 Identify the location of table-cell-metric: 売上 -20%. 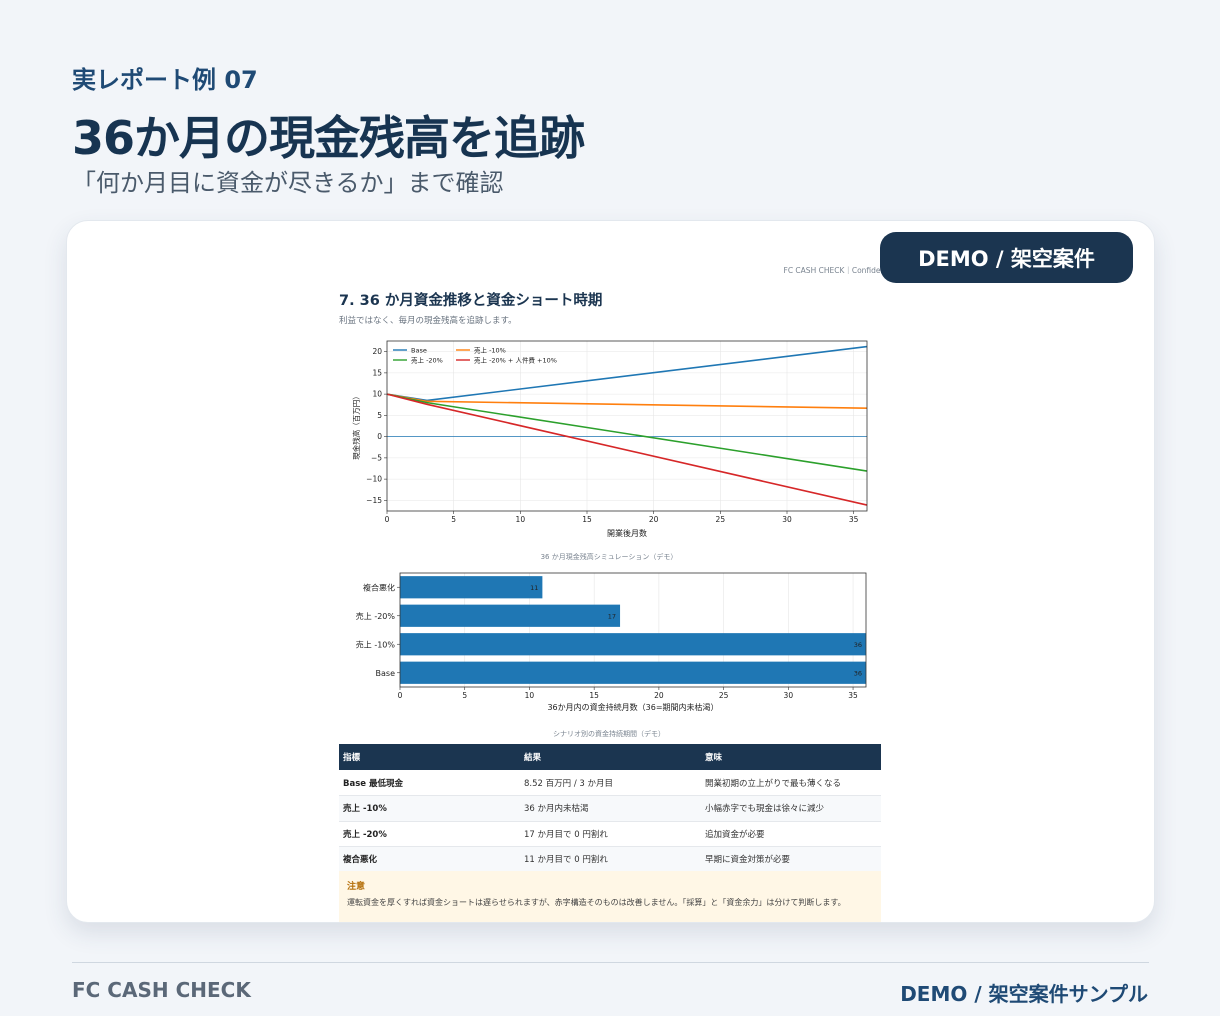
(429, 834).